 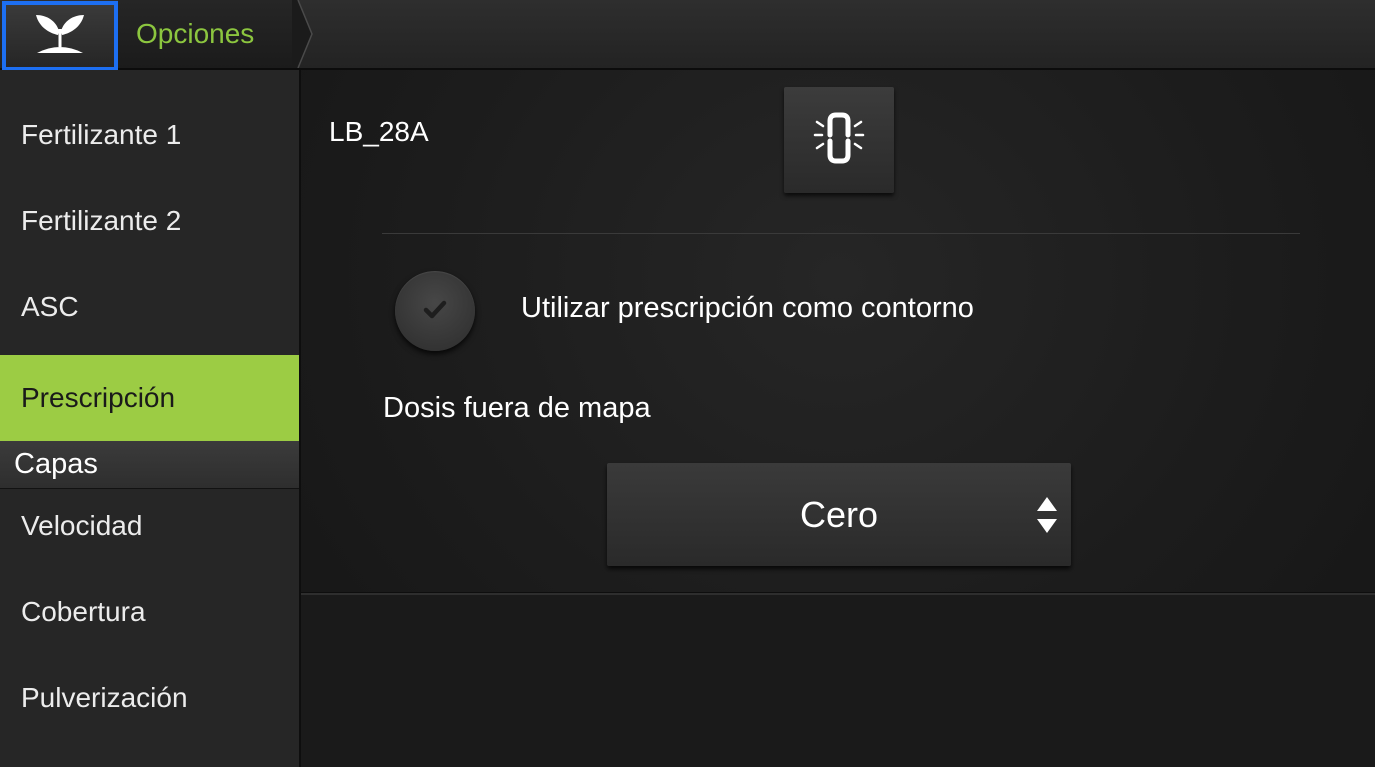 I want to click on checkmark-icon, so click(x=435, y=311).